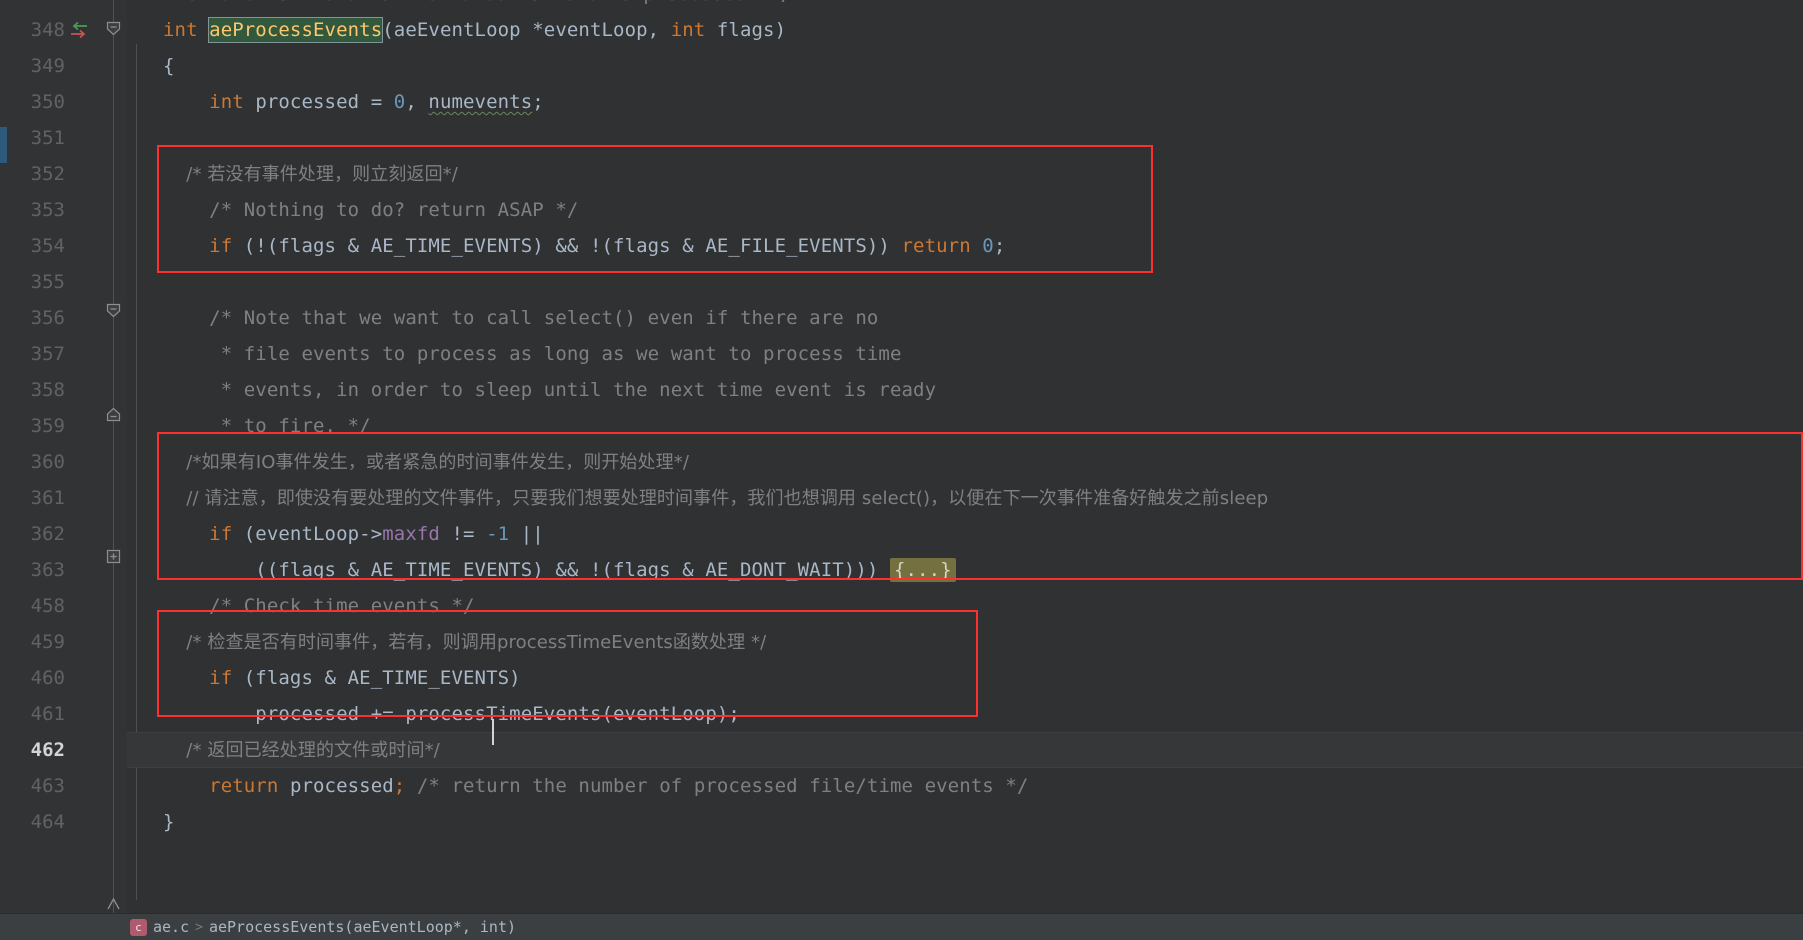 The width and height of the screenshot is (1803, 940). I want to click on code-line: /* Nothing to do? return ASAP */, so click(370, 210).